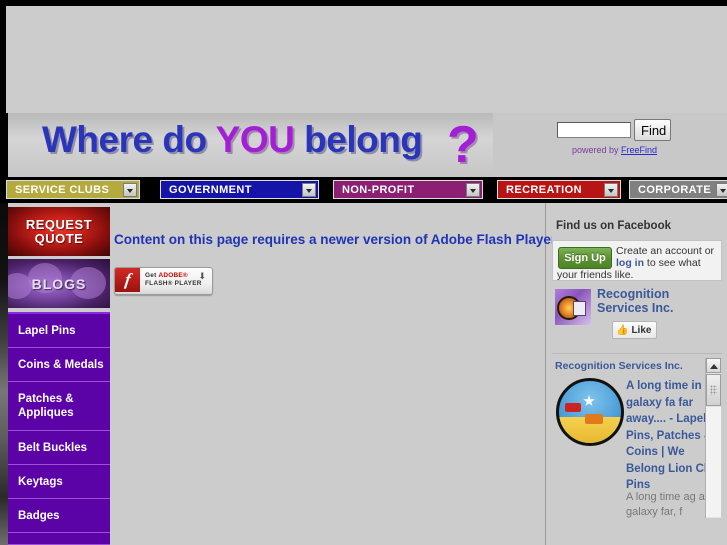 This screenshot has height=545, width=727. What do you see at coordinates (152, 275) in the screenshot?
I see `get-flash-prefix: Get` at bounding box center [152, 275].